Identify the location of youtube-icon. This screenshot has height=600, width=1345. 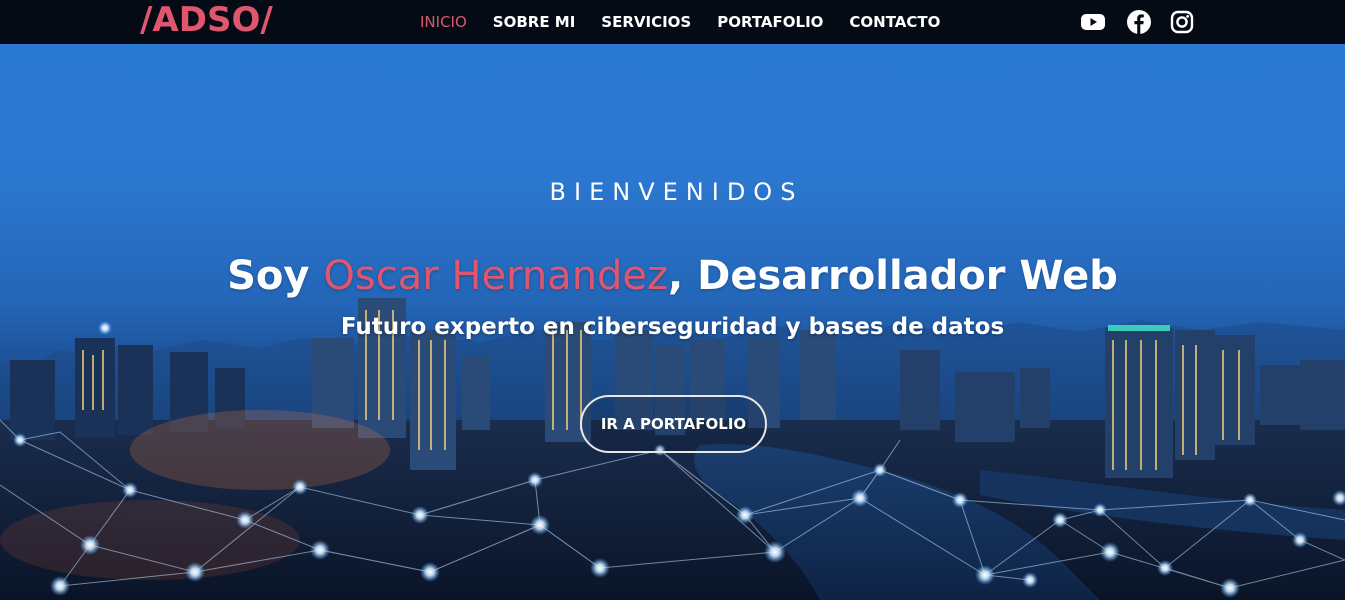
(1093, 22).